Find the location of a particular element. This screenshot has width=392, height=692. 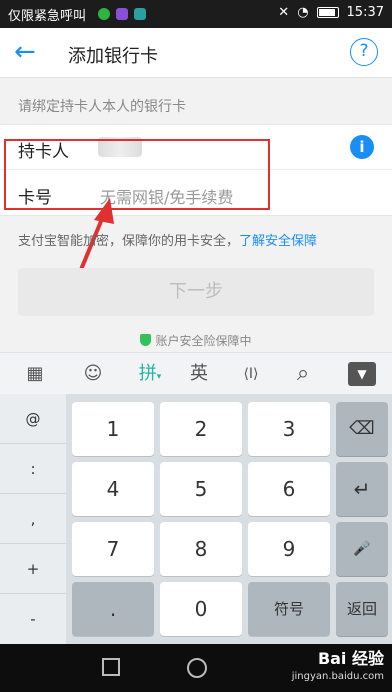

collapse-keyboard-icon: ▼ is located at coordinates (362, 374).